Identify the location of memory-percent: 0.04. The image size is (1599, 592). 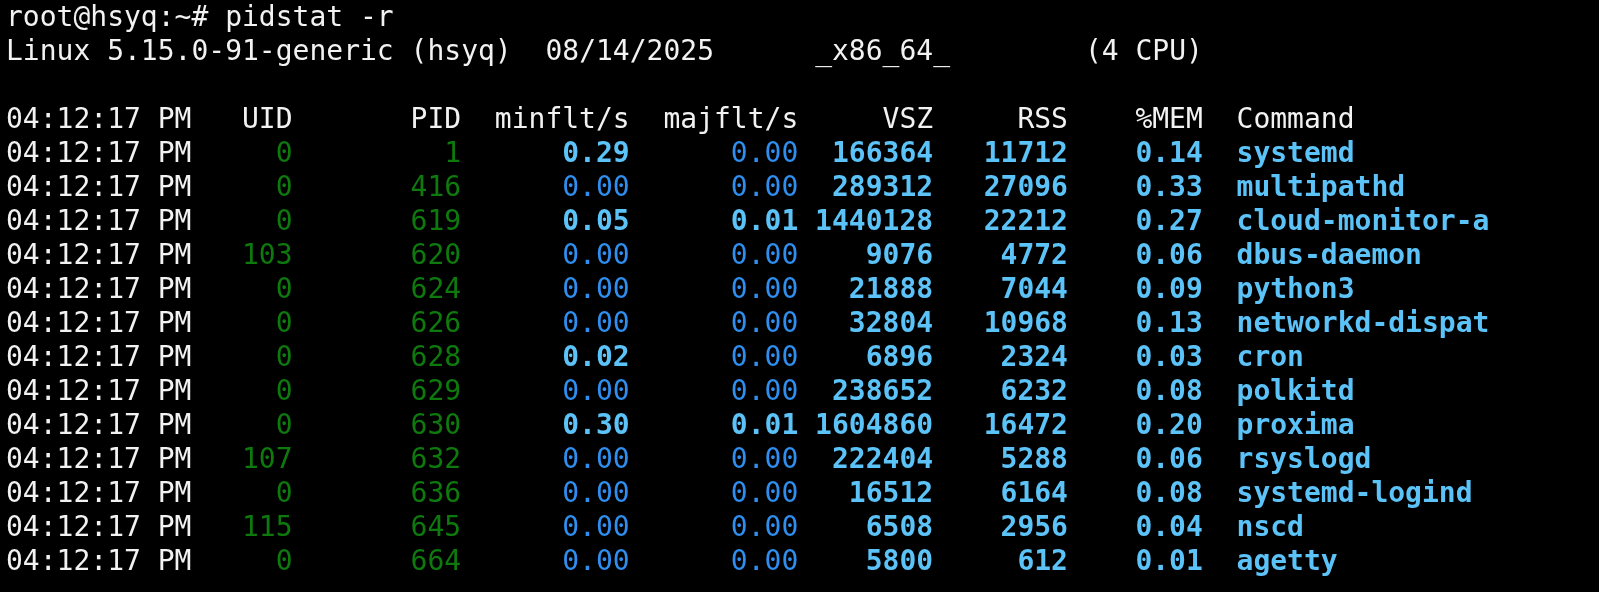
(1168, 527).